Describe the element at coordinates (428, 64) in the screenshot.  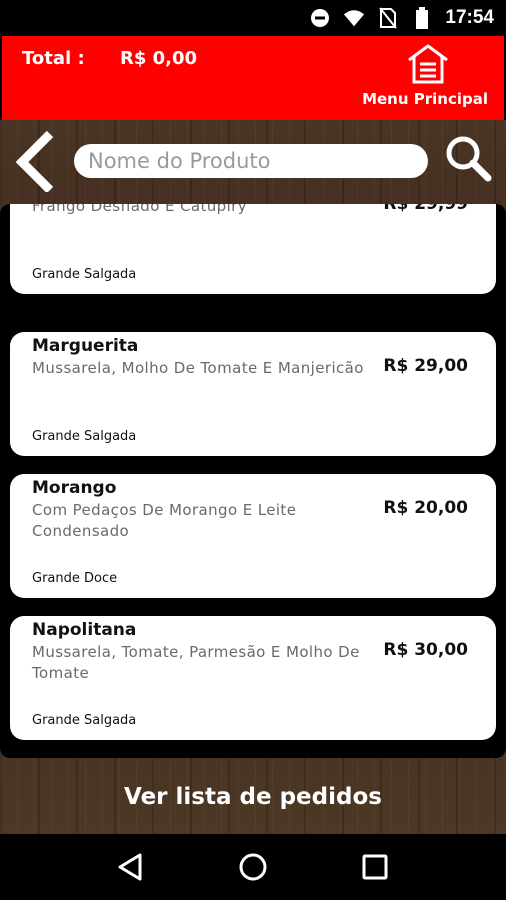
I see `house-menu-icon` at that location.